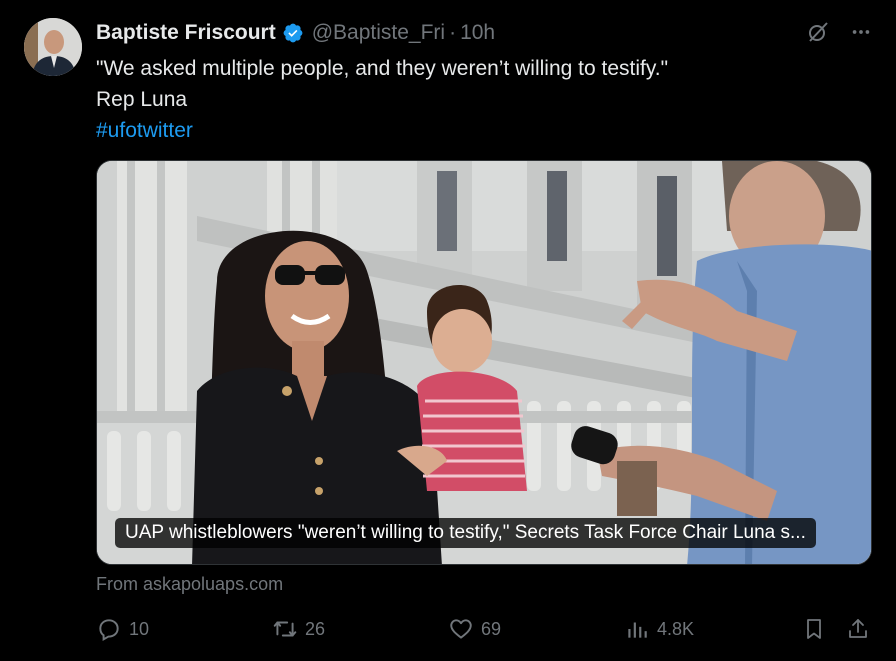 Image resolution: width=896 pixels, height=661 pixels. What do you see at coordinates (109, 629) in the screenshot?
I see `reply-icon` at bounding box center [109, 629].